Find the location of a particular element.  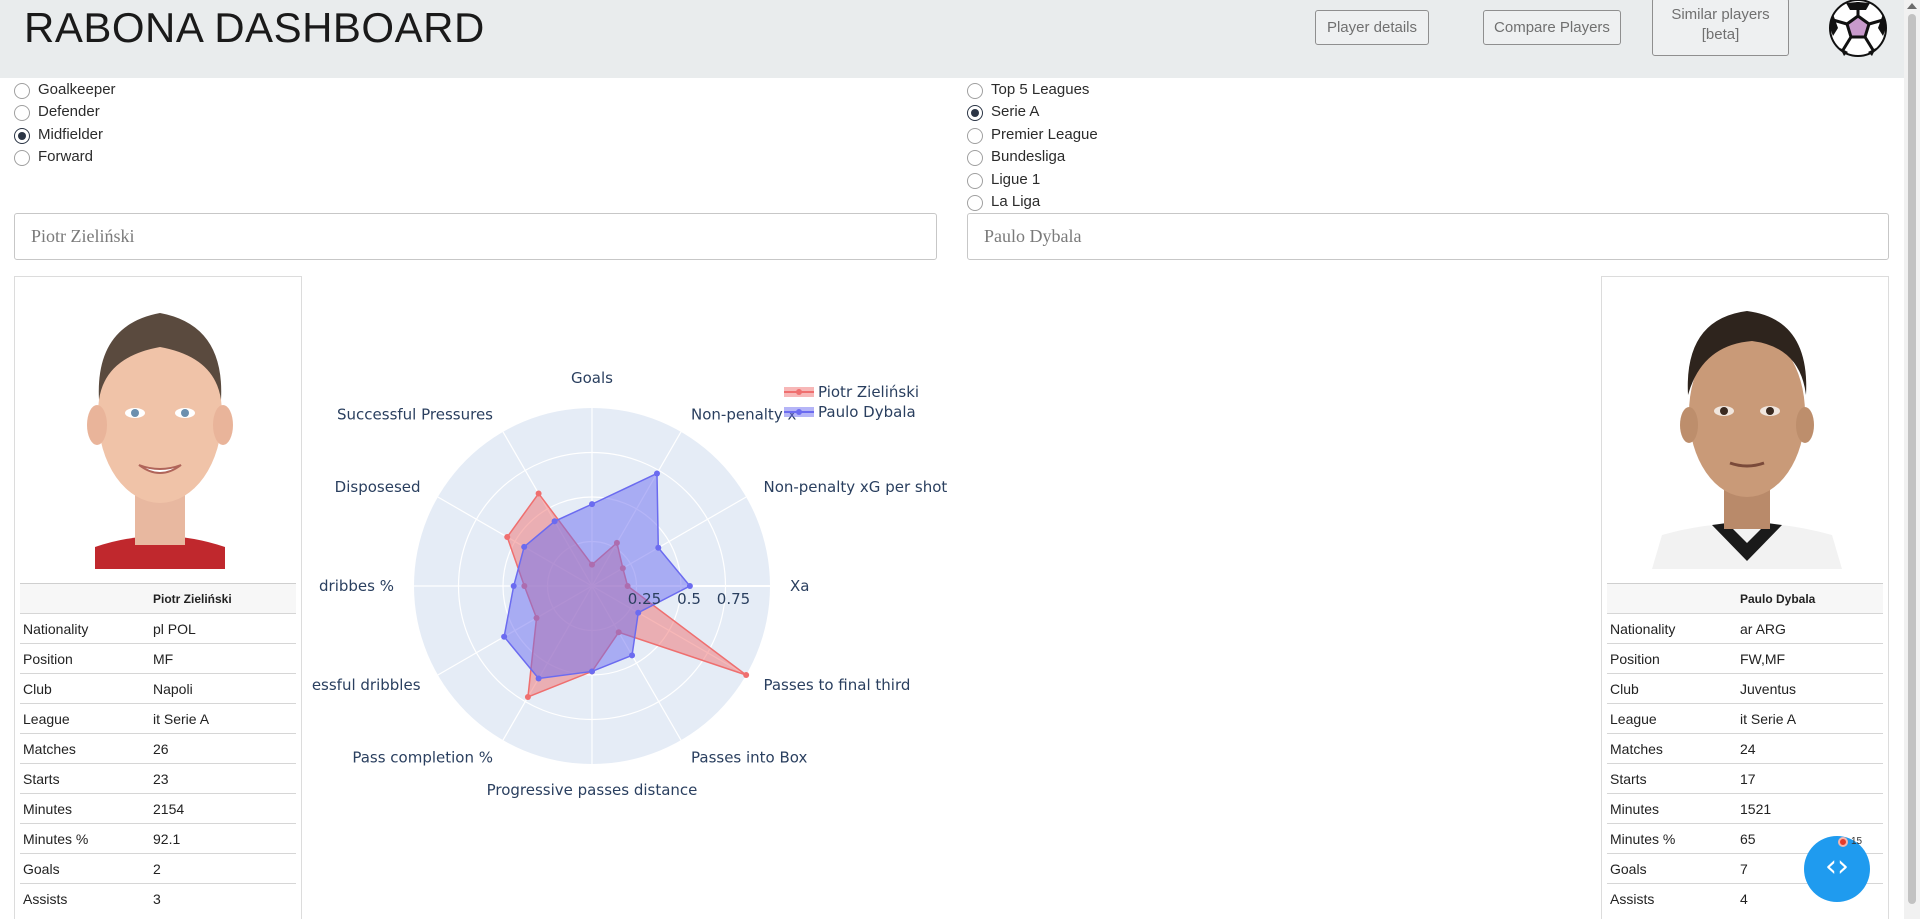

stat-value: MF is located at coordinates (223, 658).